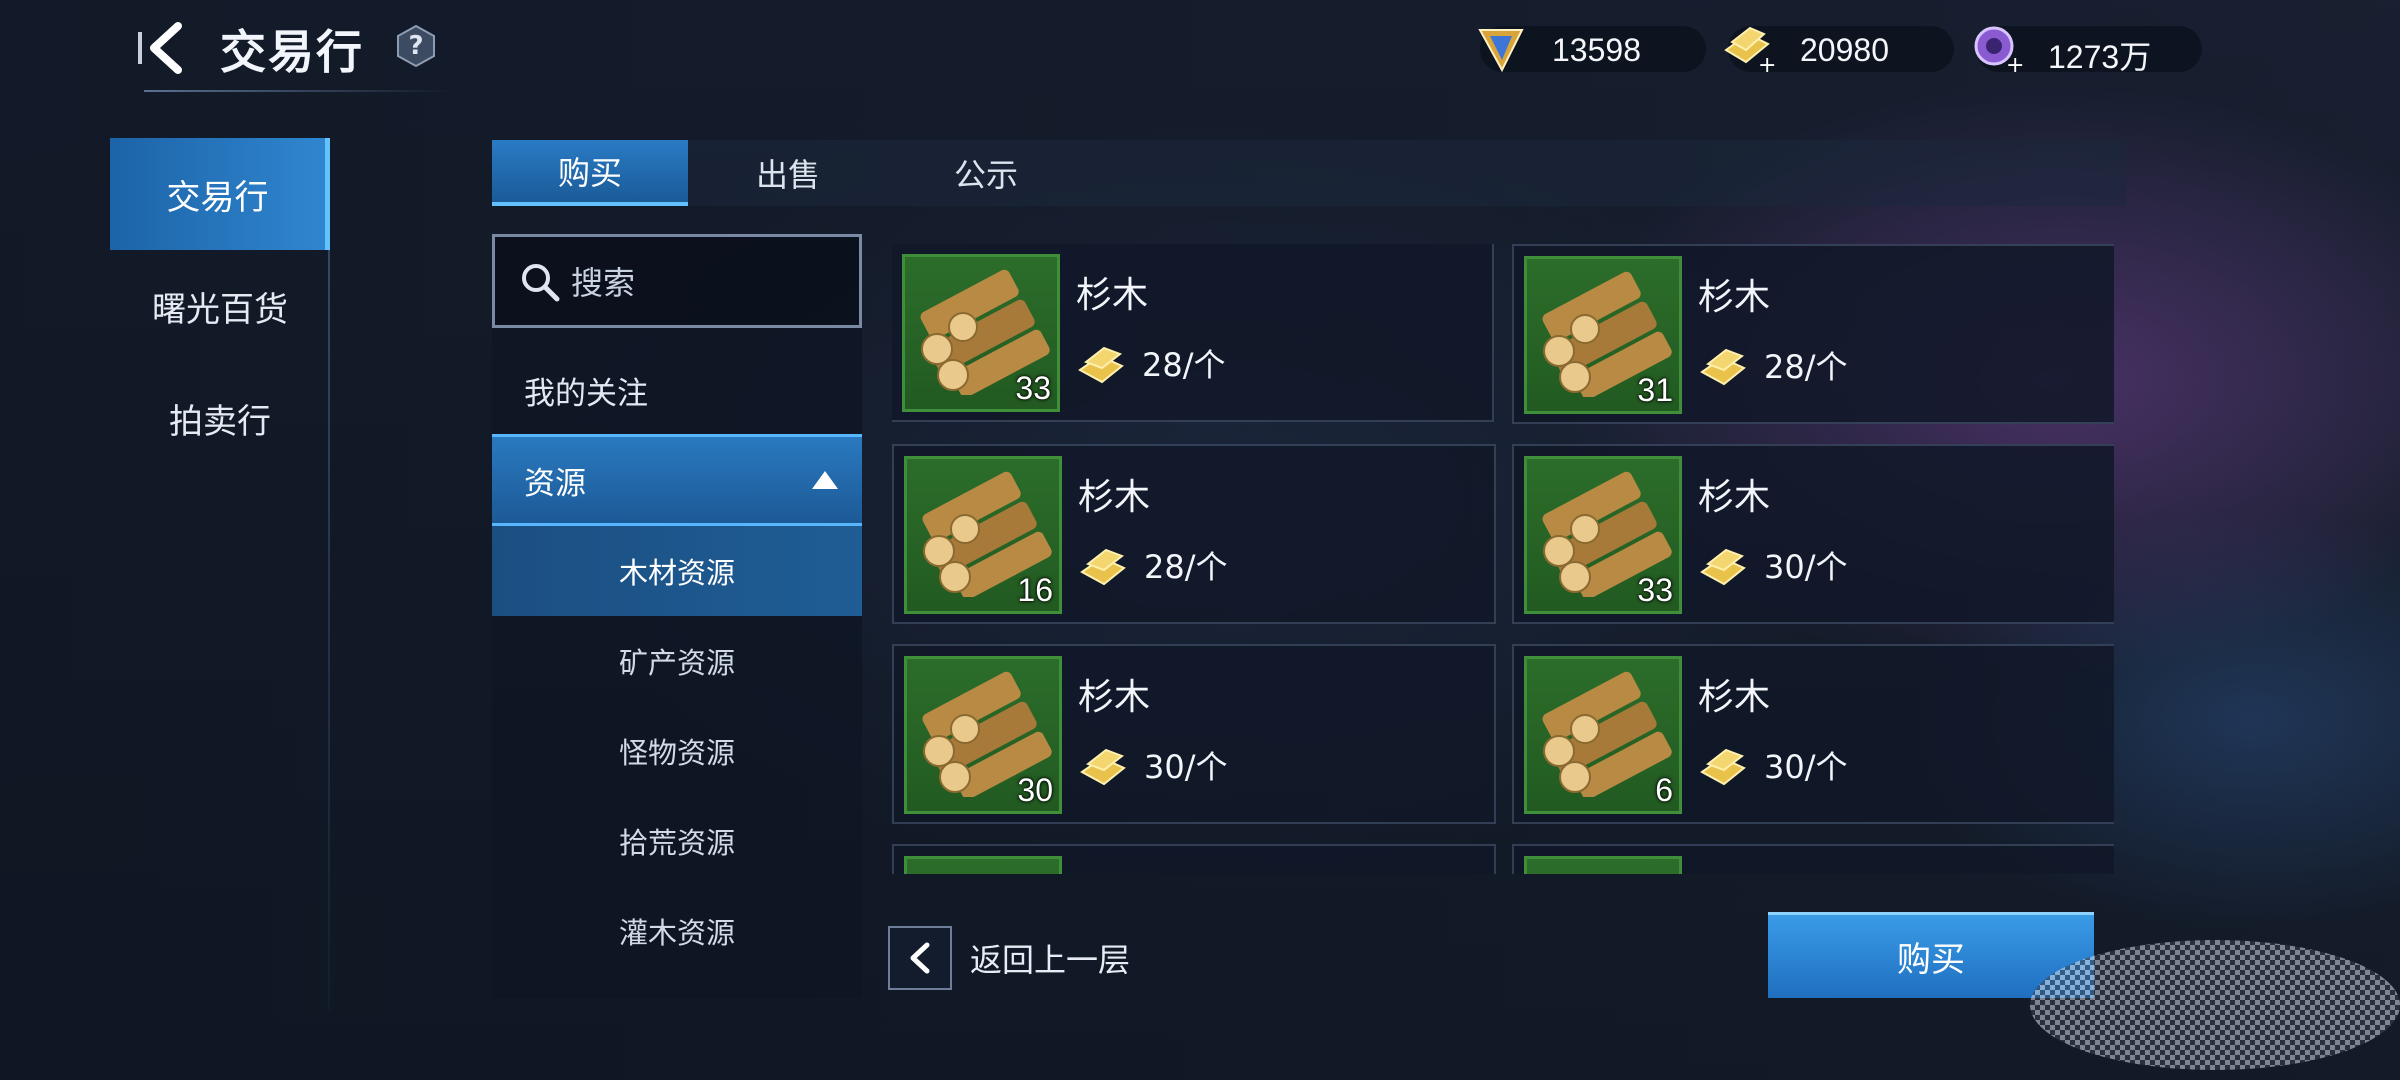 Image resolution: width=2400 pixels, height=1080 pixels. I want to click on item-card: 30 杉木 30/个, so click(1194, 734).